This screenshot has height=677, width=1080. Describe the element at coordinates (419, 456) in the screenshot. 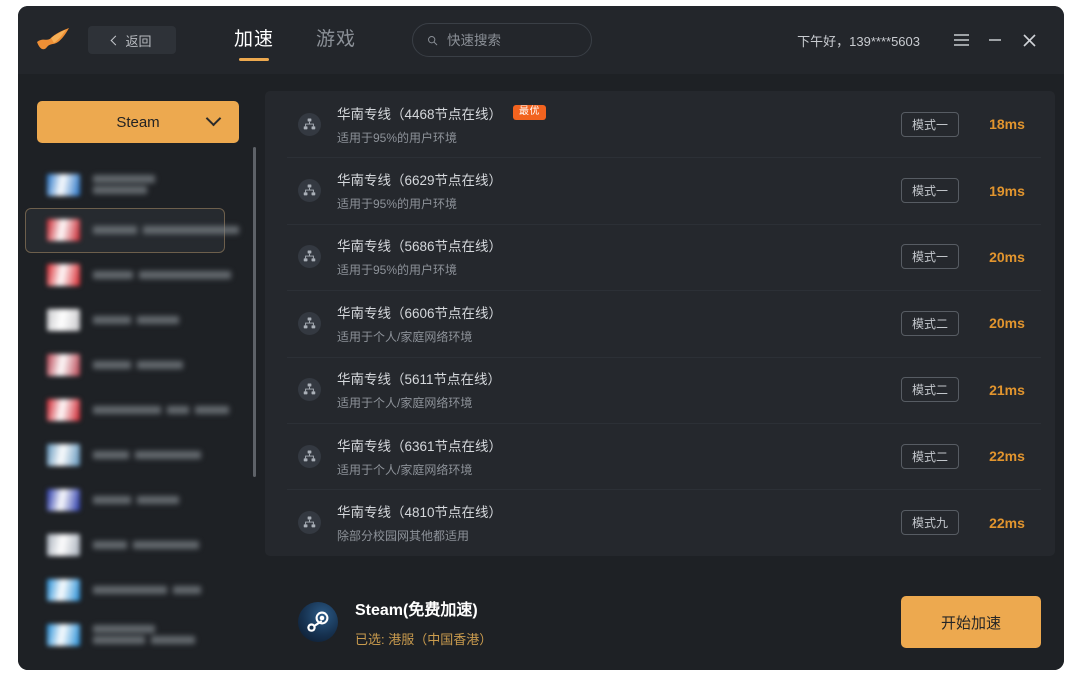

I see `node-text-group: 华南专线（6361节点在线） 适用于个人/家庭网络环境` at that location.